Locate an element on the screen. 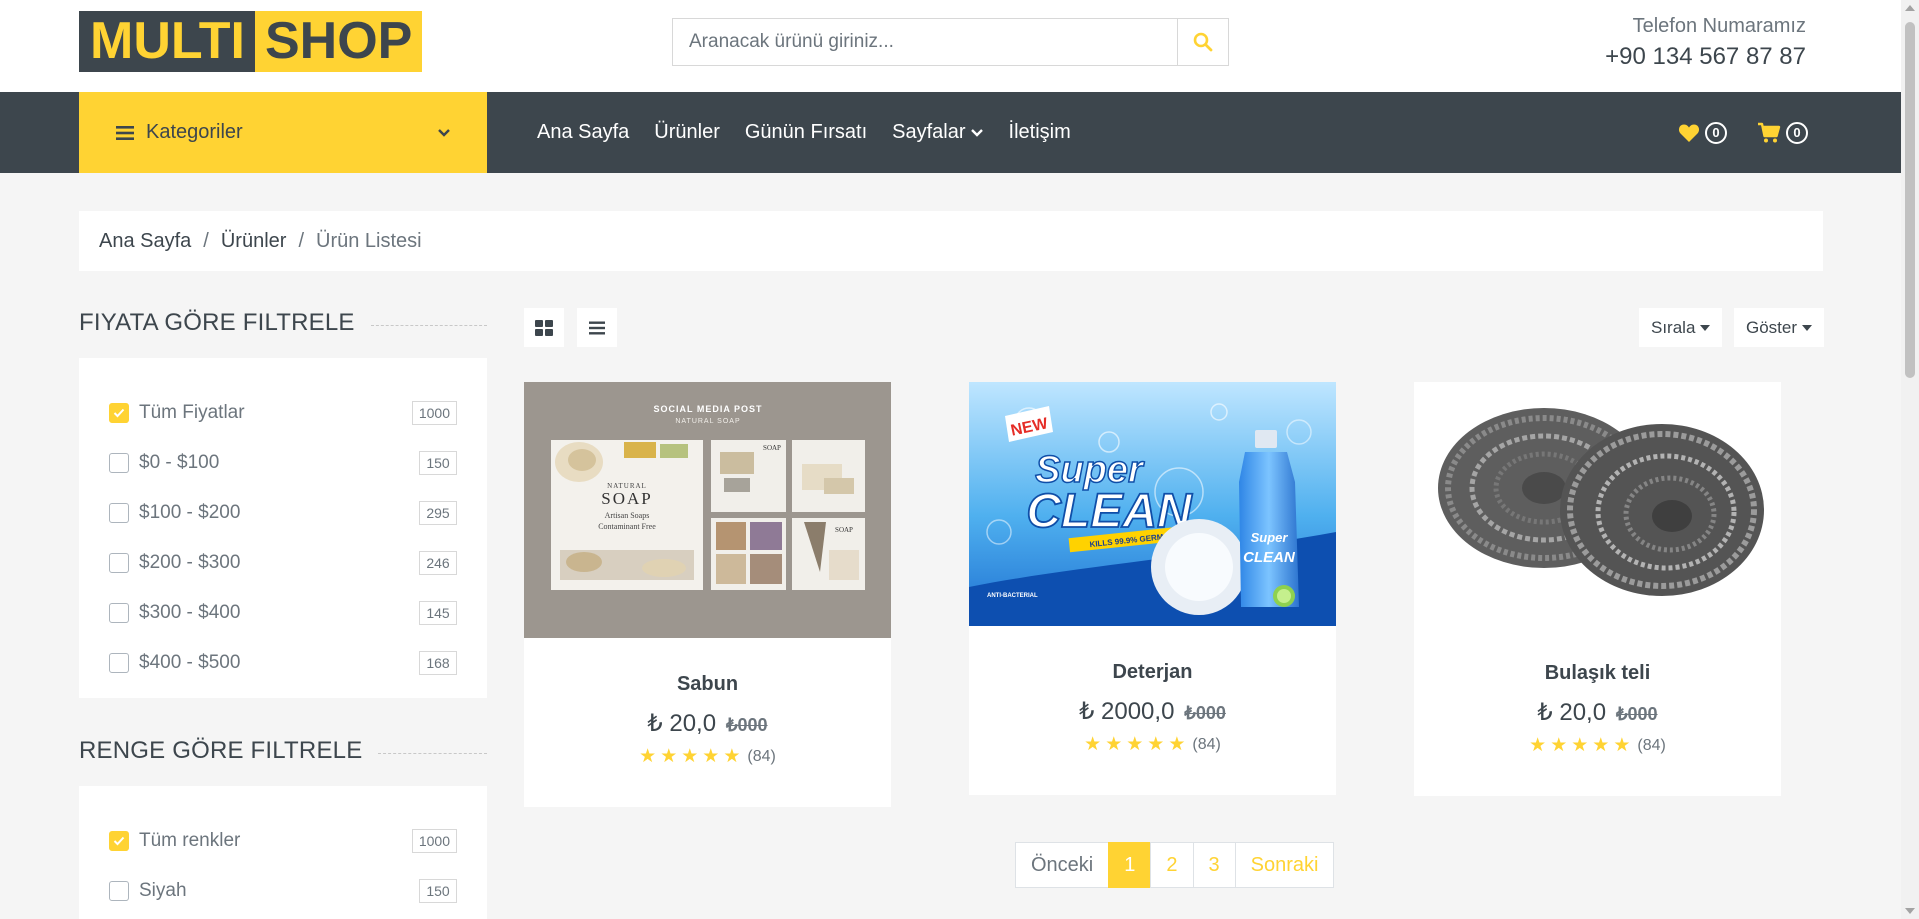  product-rating: ★ ★ ★ ★ ★ (84) is located at coordinates (707, 756).